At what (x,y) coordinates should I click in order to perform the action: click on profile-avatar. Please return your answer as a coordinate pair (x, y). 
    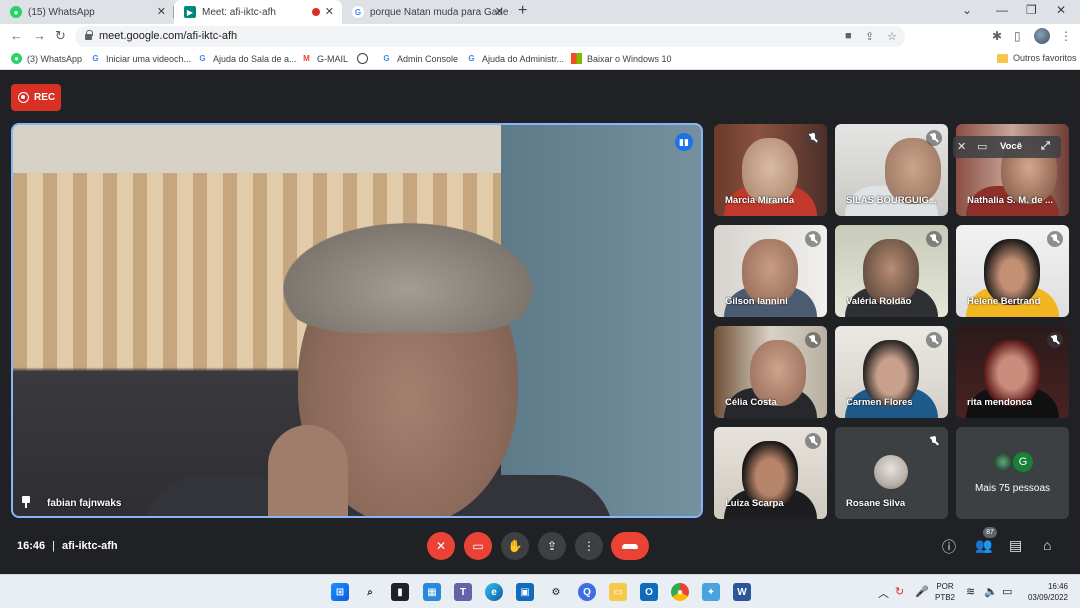
    Looking at the image, I should click on (1042, 36).